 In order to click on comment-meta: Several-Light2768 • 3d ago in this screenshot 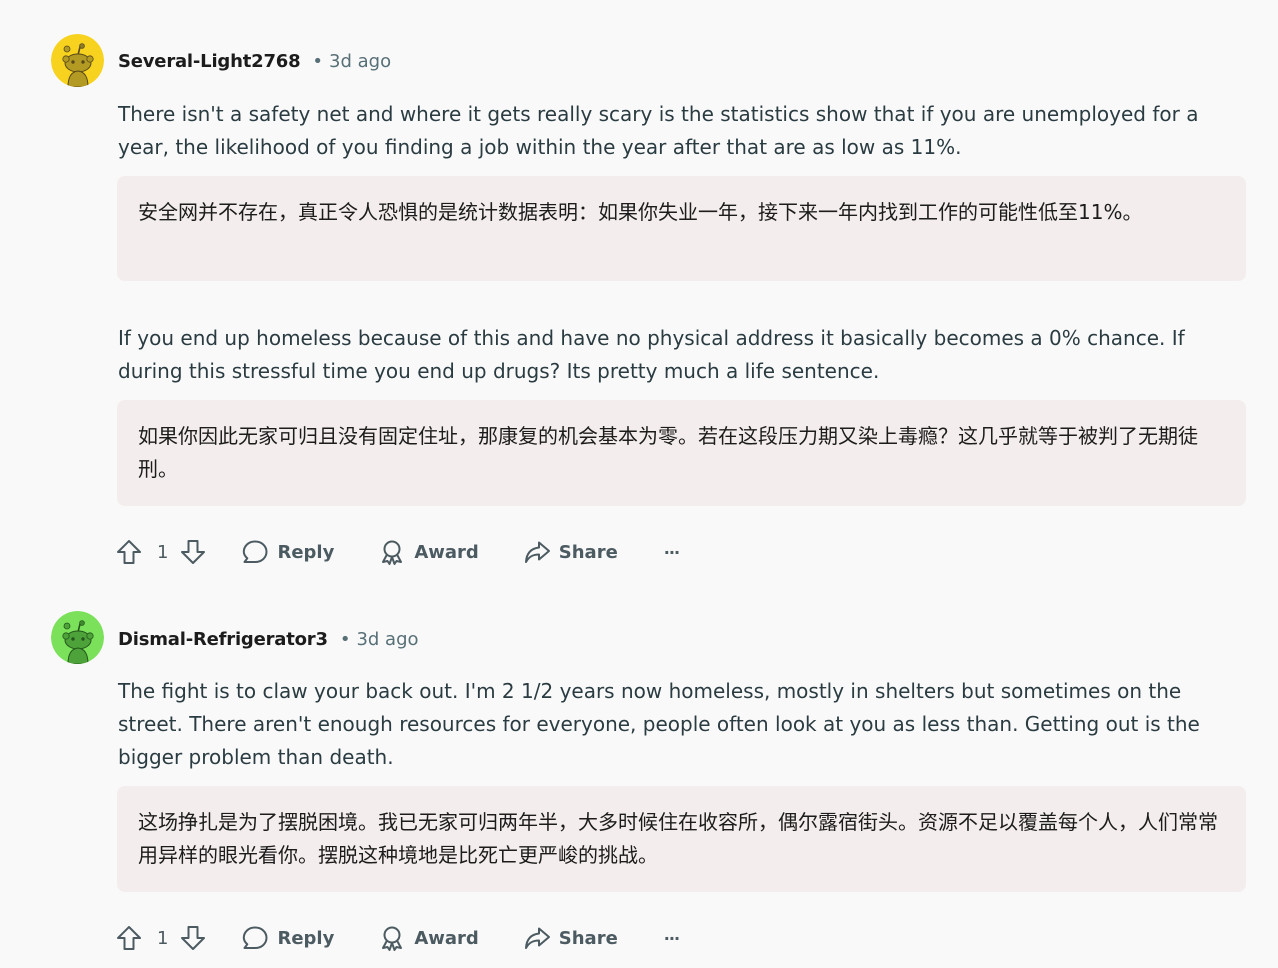, I will do `click(254, 61)`.